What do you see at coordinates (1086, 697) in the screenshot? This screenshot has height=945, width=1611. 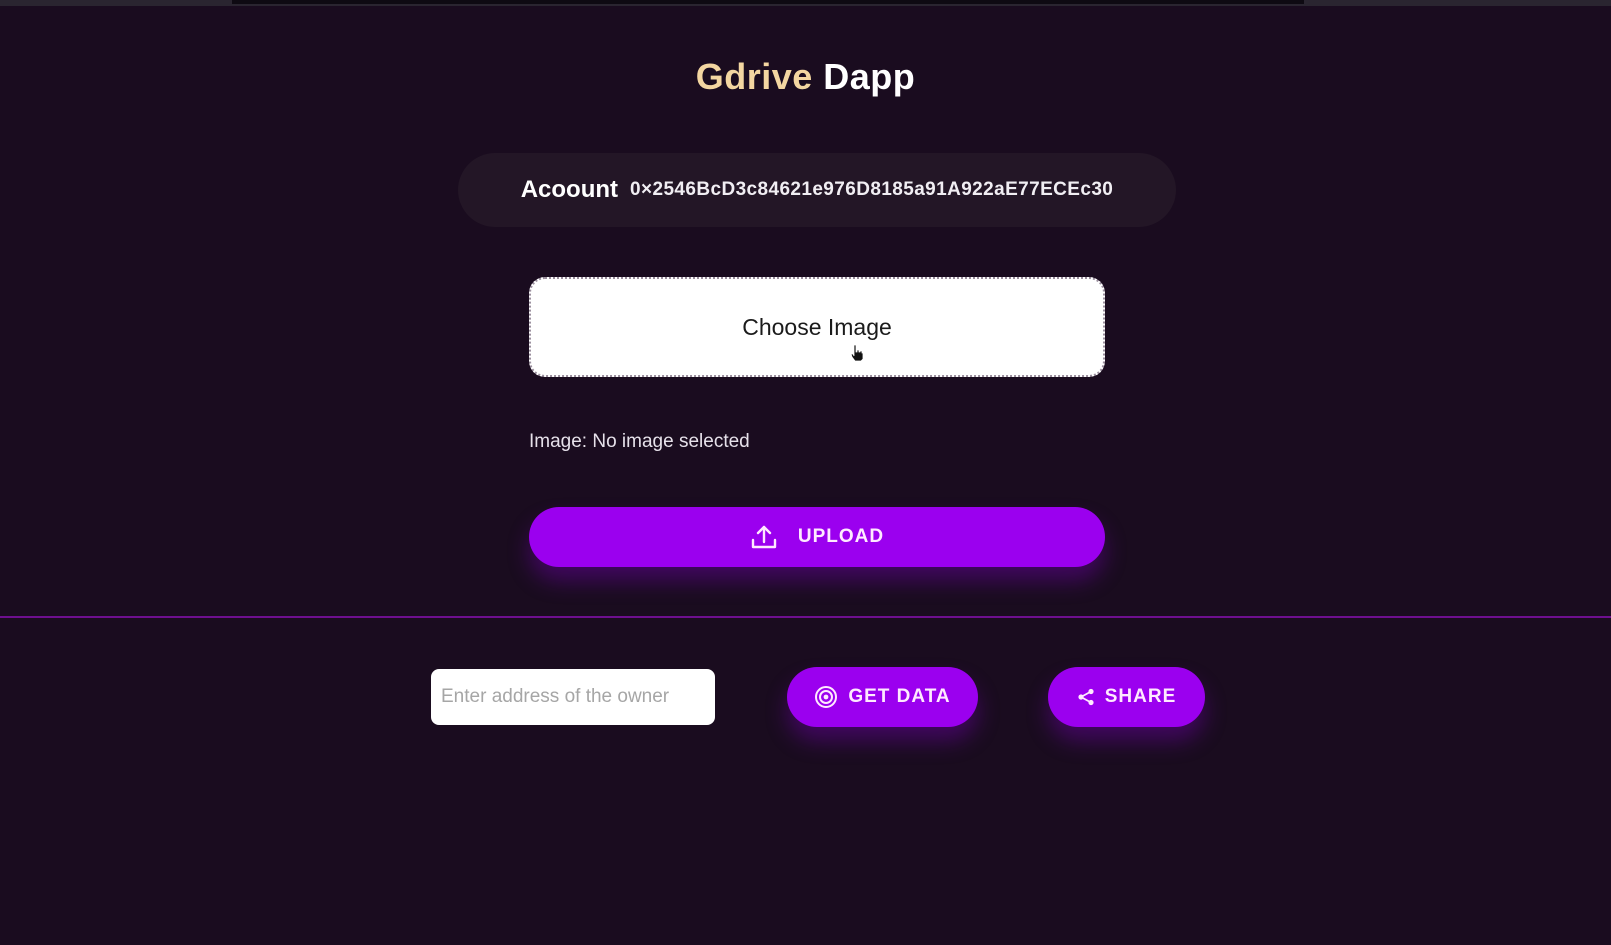 I see `share-icon` at bounding box center [1086, 697].